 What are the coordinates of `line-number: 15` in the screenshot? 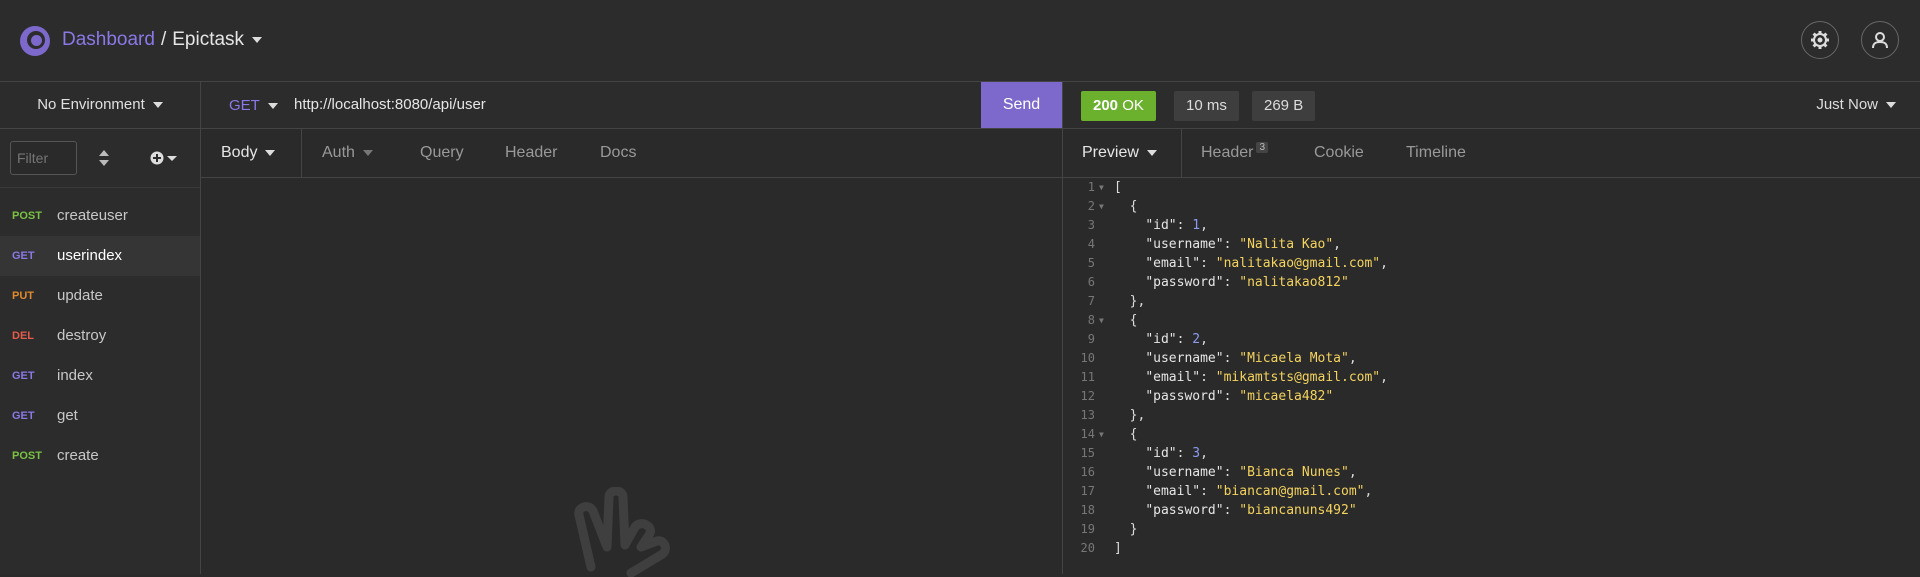 It's located at (1087, 453).